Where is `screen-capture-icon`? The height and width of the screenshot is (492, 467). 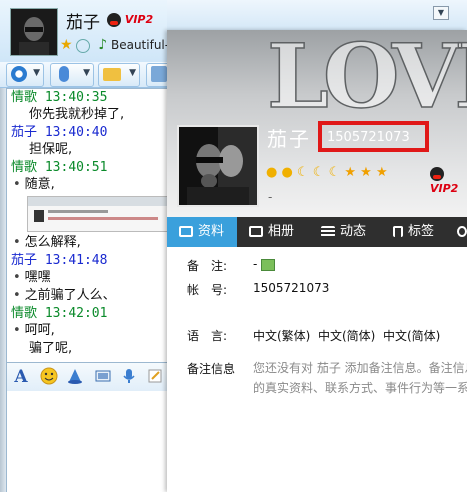 screen-capture-icon is located at coordinates (103, 377).